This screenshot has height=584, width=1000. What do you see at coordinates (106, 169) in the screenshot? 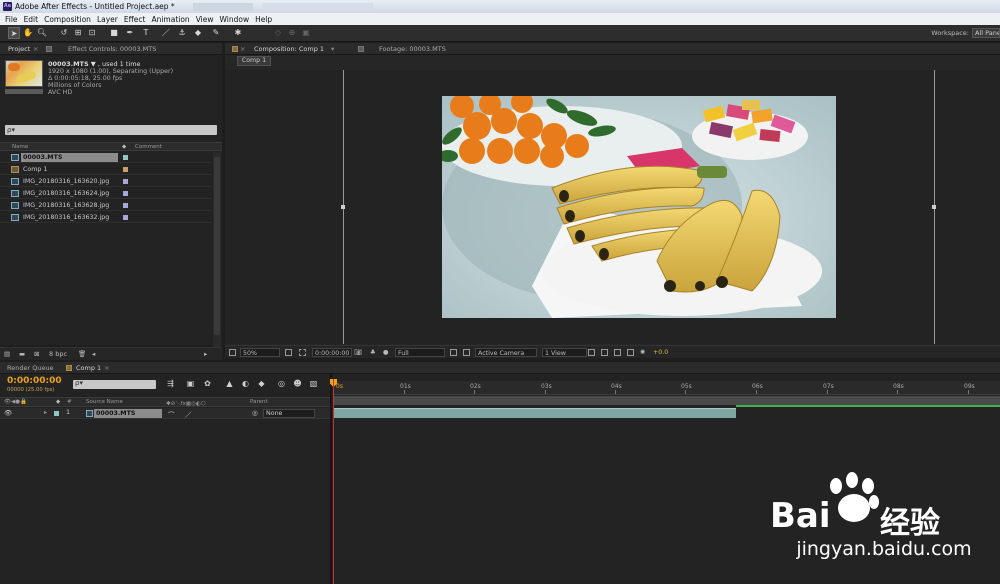
I see `list-item: Comp 1` at bounding box center [106, 169].